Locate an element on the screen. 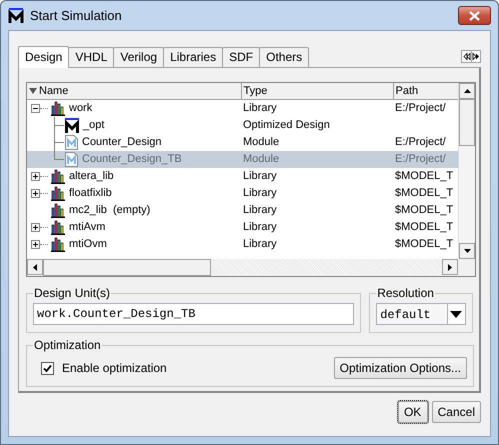  close-icon is located at coordinates (474, 15).